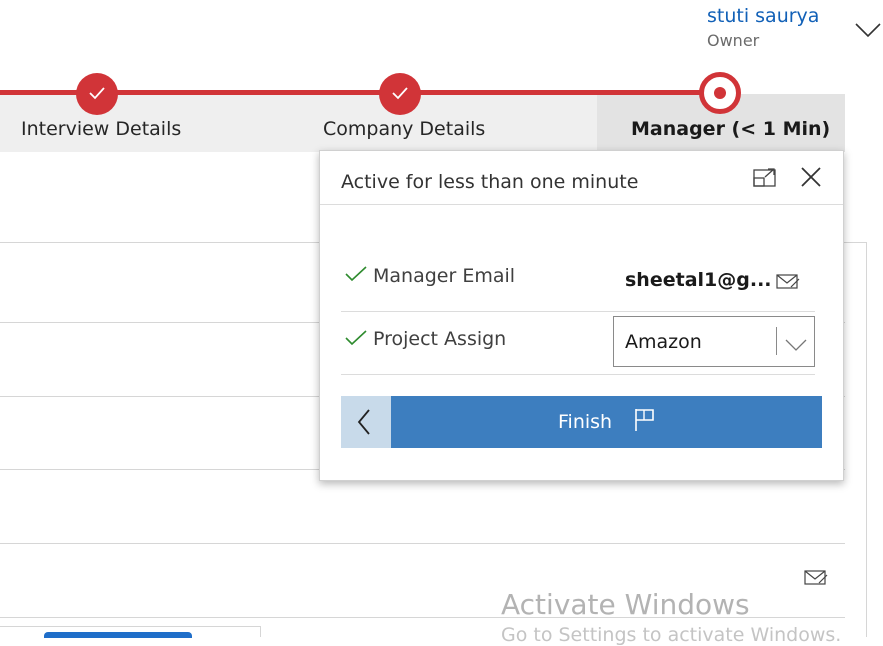 This screenshot has height=646, width=883. Describe the element at coordinates (776, 341) in the screenshot. I see `select-separator` at that location.